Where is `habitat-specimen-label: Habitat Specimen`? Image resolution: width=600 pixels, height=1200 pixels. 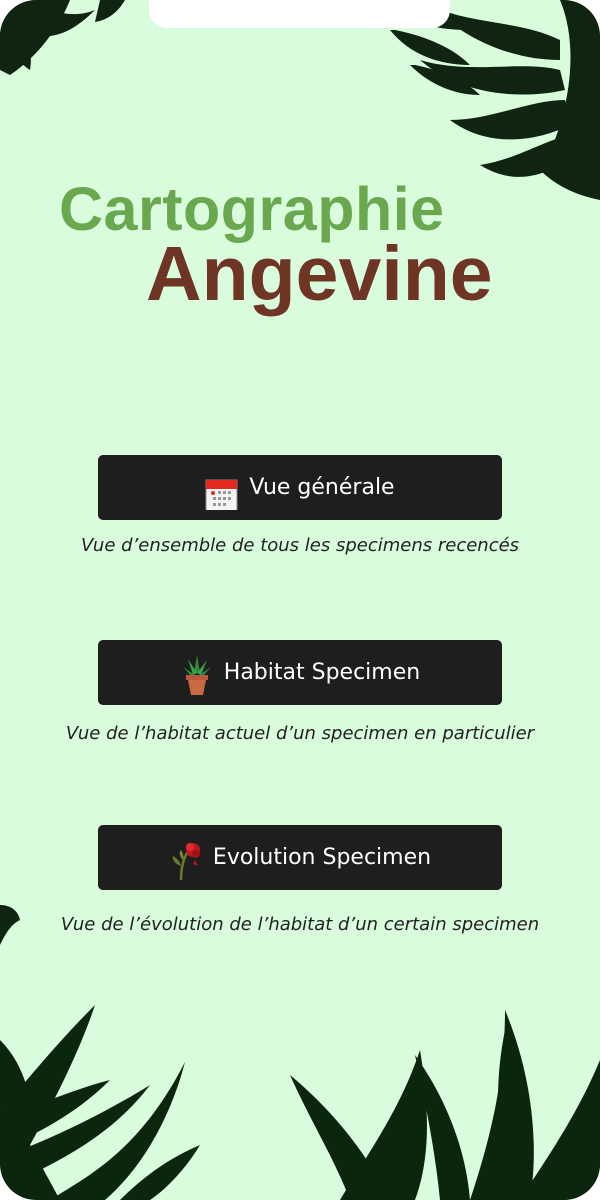
habitat-specimen-label: Habitat Specimen is located at coordinates (322, 672).